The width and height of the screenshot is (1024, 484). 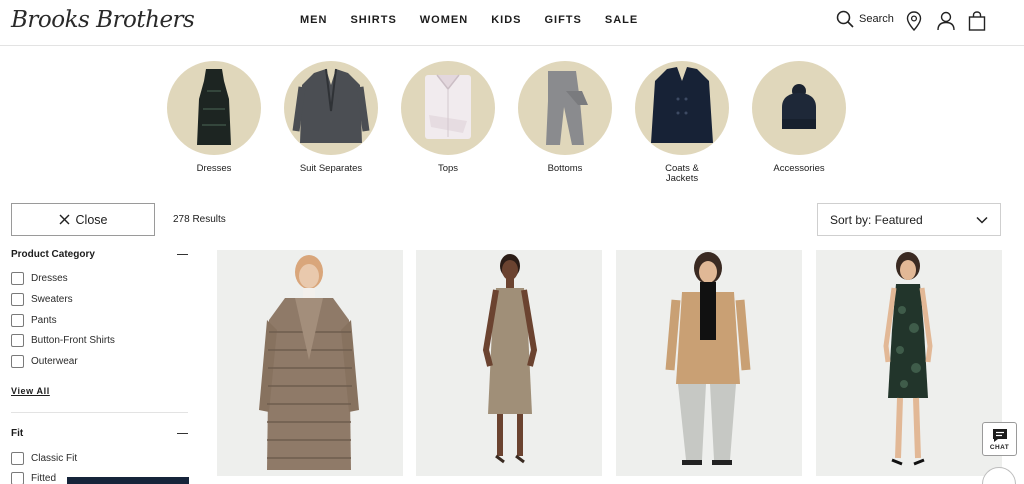 I want to click on category-suit-separates: Suit Separates, so click(x=331, y=117).